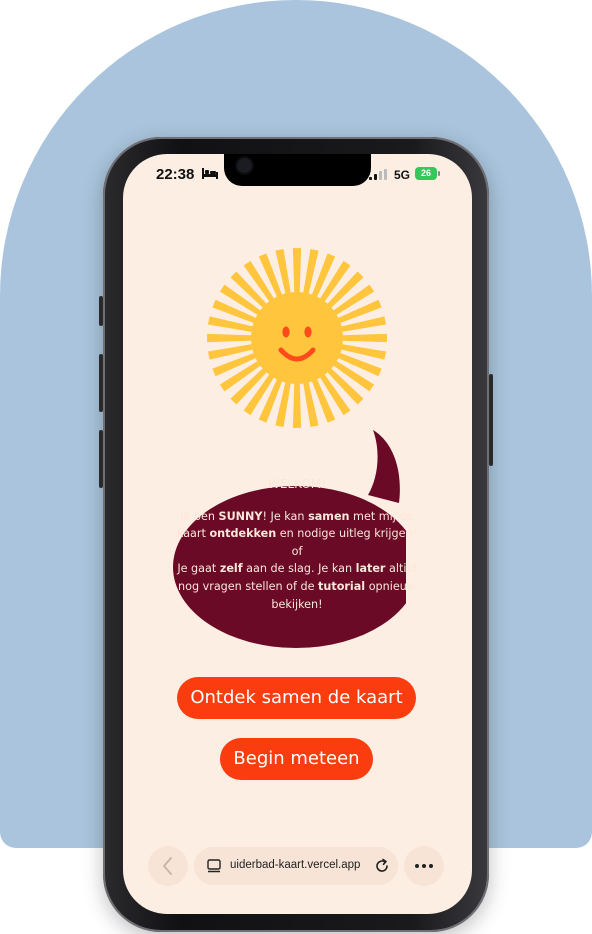 The height and width of the screenshot is (934, 592). I want to click on back-button, so click(168, 866).